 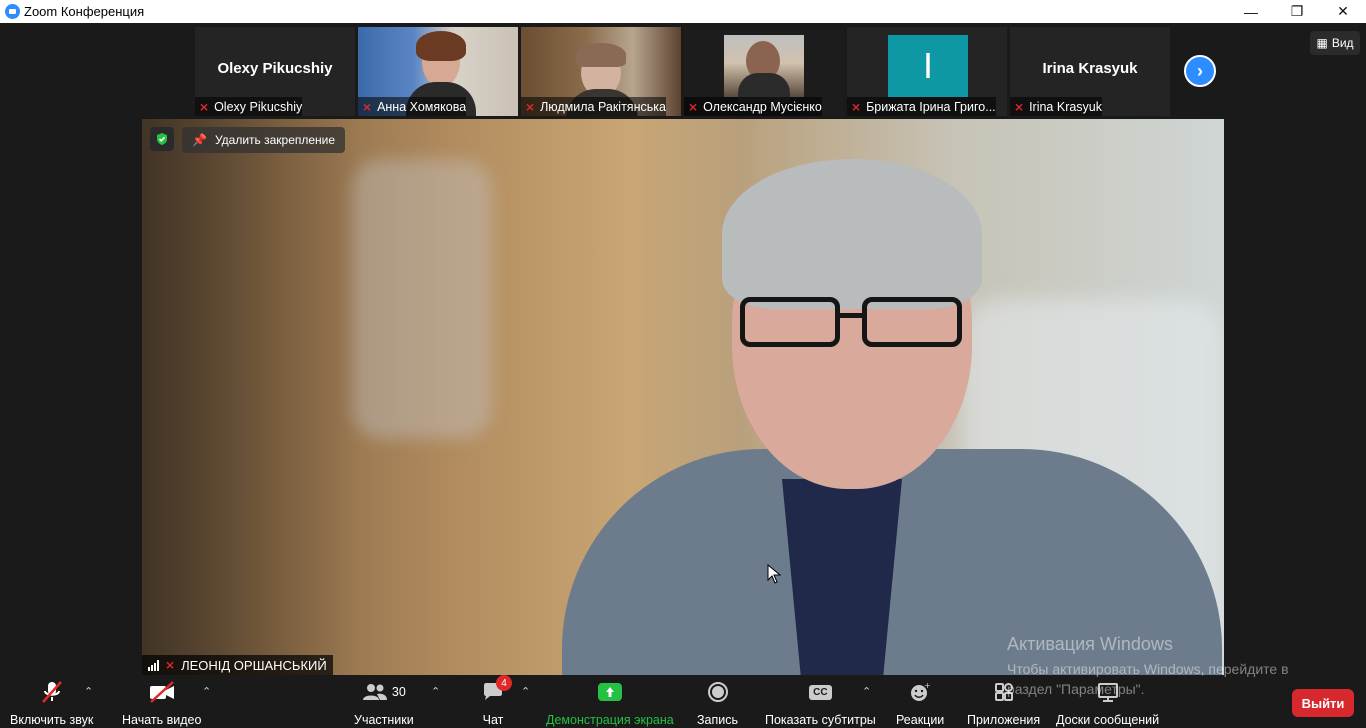 I want to click on close-button: ✕, so click(x=1343, y=11).